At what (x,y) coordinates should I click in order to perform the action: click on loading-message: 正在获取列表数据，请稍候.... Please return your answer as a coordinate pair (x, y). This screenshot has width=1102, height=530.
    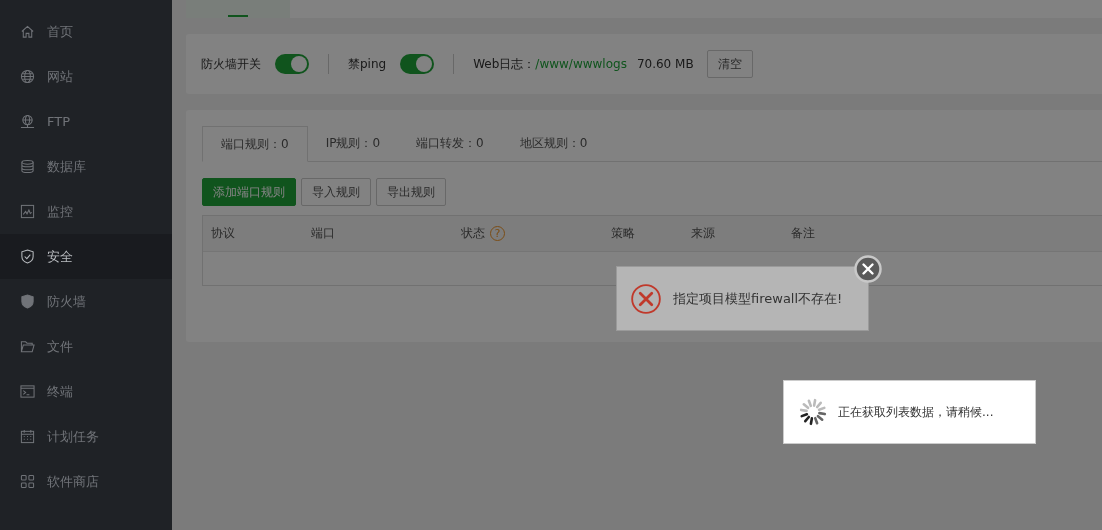
    Looking at the image, I should click on (916, 412).